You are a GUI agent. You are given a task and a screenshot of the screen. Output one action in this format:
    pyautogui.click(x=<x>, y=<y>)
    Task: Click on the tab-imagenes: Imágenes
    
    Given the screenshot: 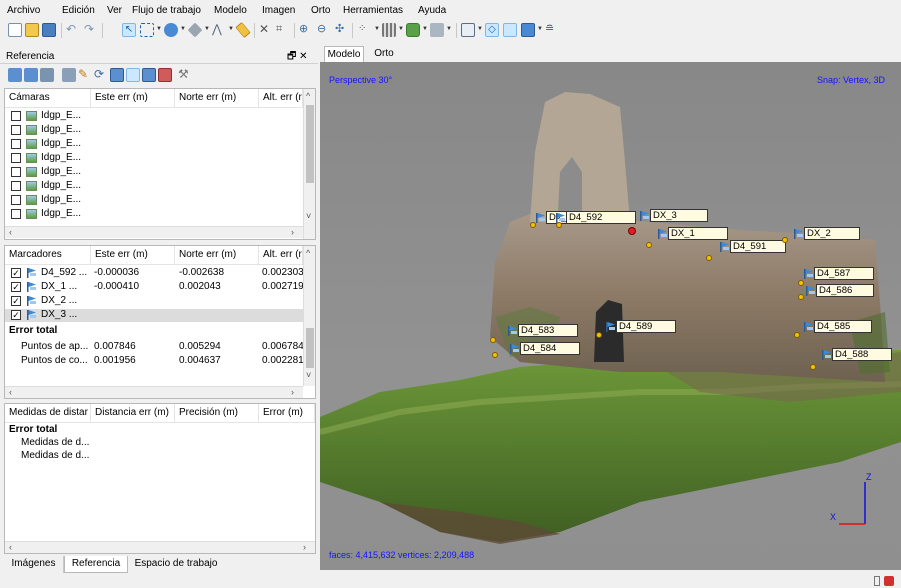 What is the action you would take?
    pyautogui.click(x=34, y=564)
    